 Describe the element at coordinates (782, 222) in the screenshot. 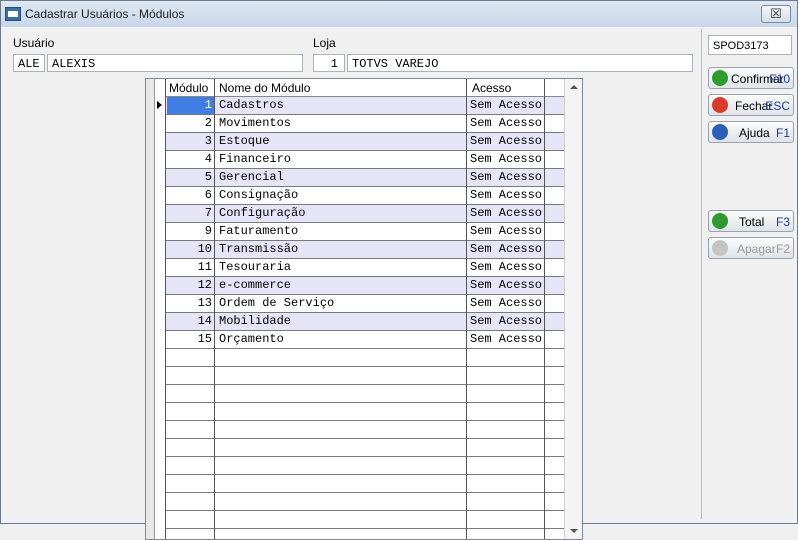

I see `total-key: F3` at that location.